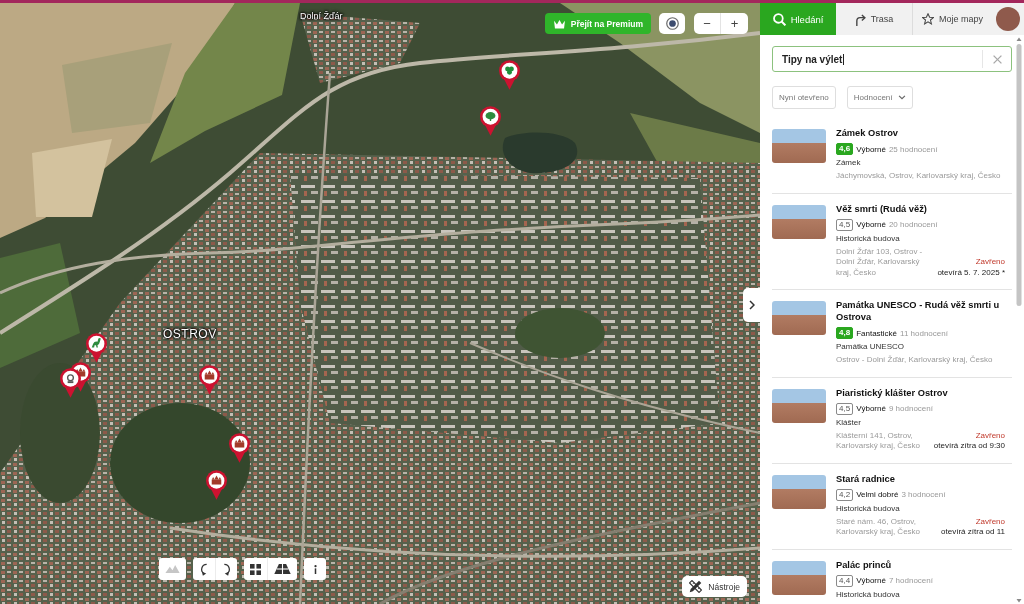 Image resolution: width=1024 pixels, height=604 pixels. Describe the element at coordinates (969, 446) in the screenshot. I see `opening-hours-text: otevírá zítra od 9:30` at that location.